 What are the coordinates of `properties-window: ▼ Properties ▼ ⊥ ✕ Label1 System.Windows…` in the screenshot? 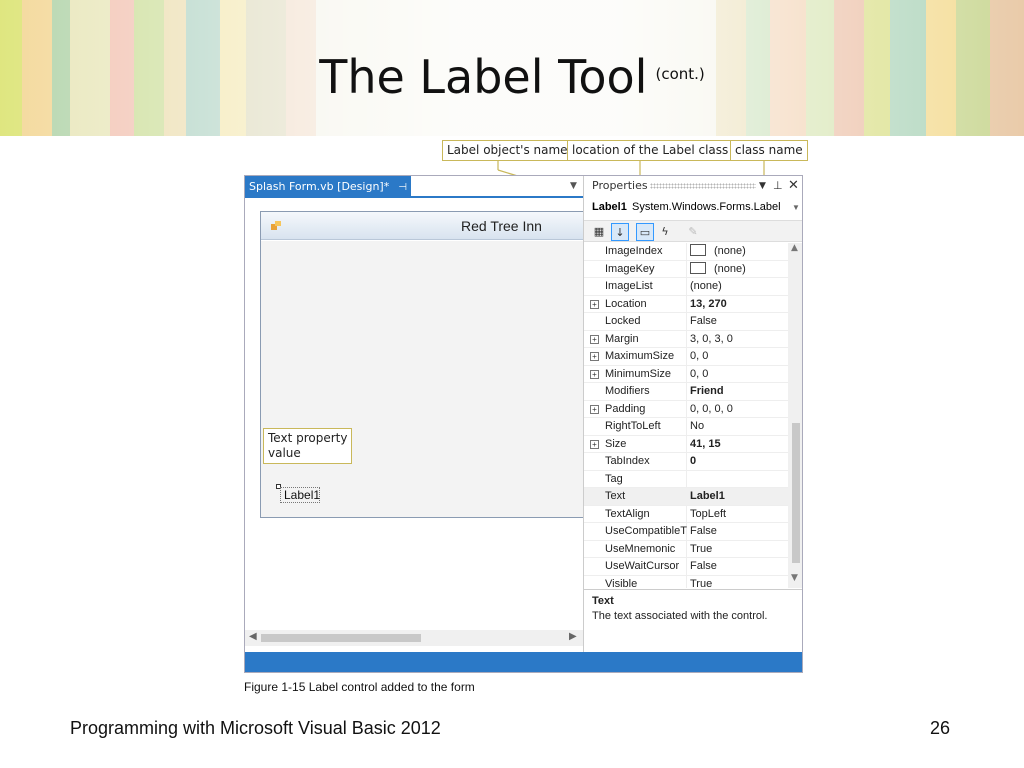 It's located at (686, 414).